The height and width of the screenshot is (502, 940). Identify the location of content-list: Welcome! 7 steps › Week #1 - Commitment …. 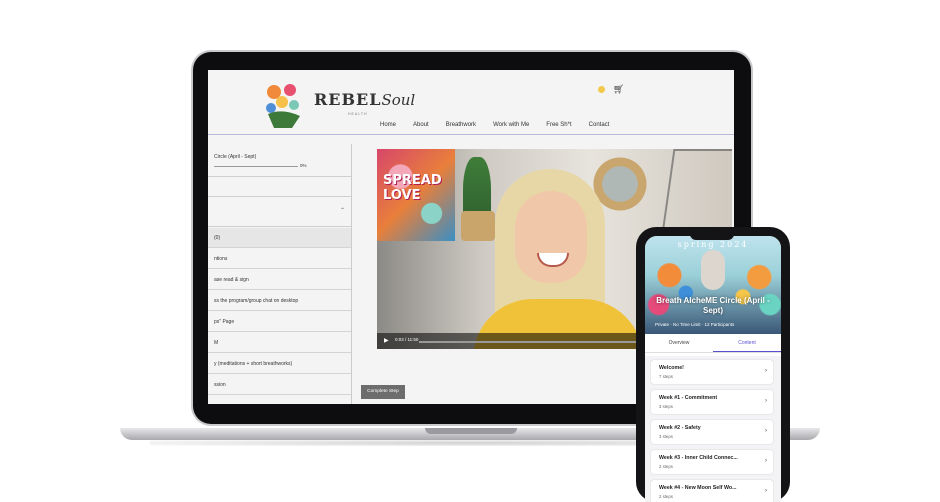
(713, 429).